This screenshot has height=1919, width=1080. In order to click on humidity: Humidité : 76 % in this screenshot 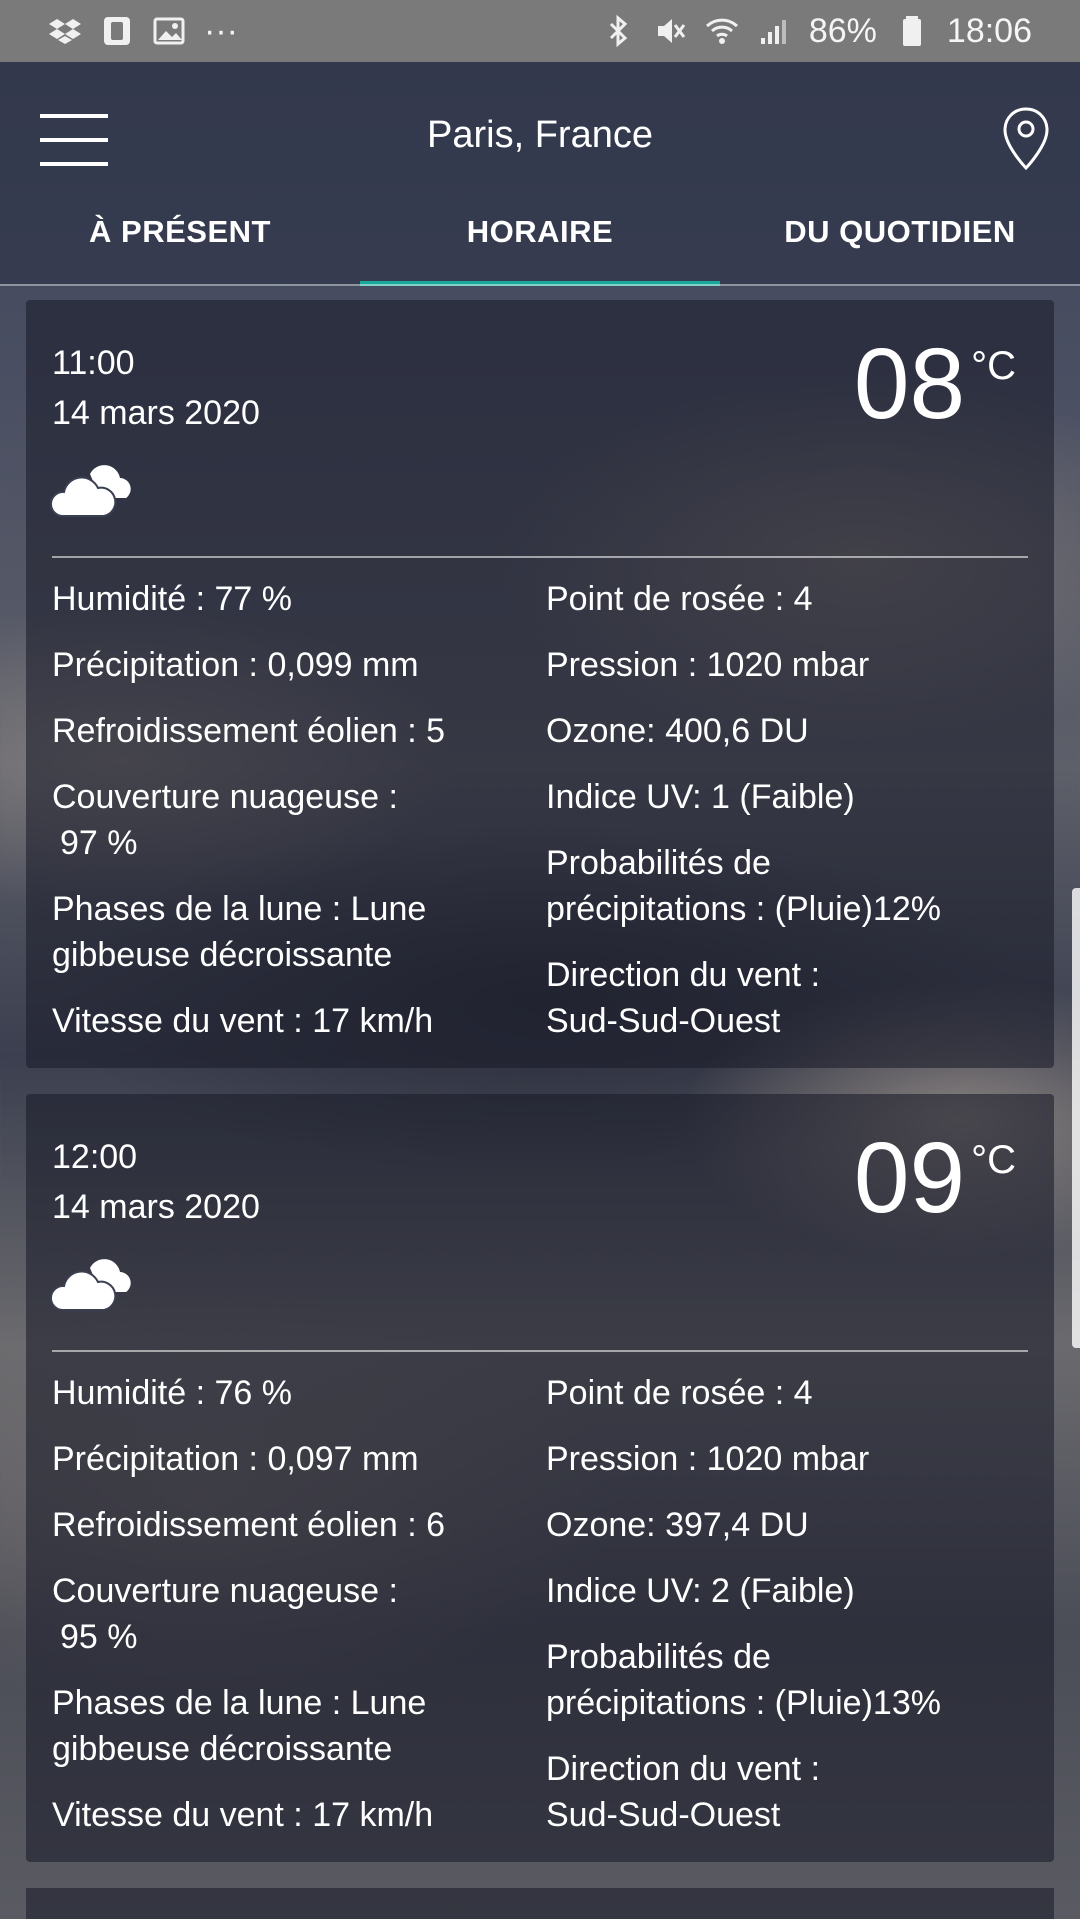, I will do `click(172, 1393)`.